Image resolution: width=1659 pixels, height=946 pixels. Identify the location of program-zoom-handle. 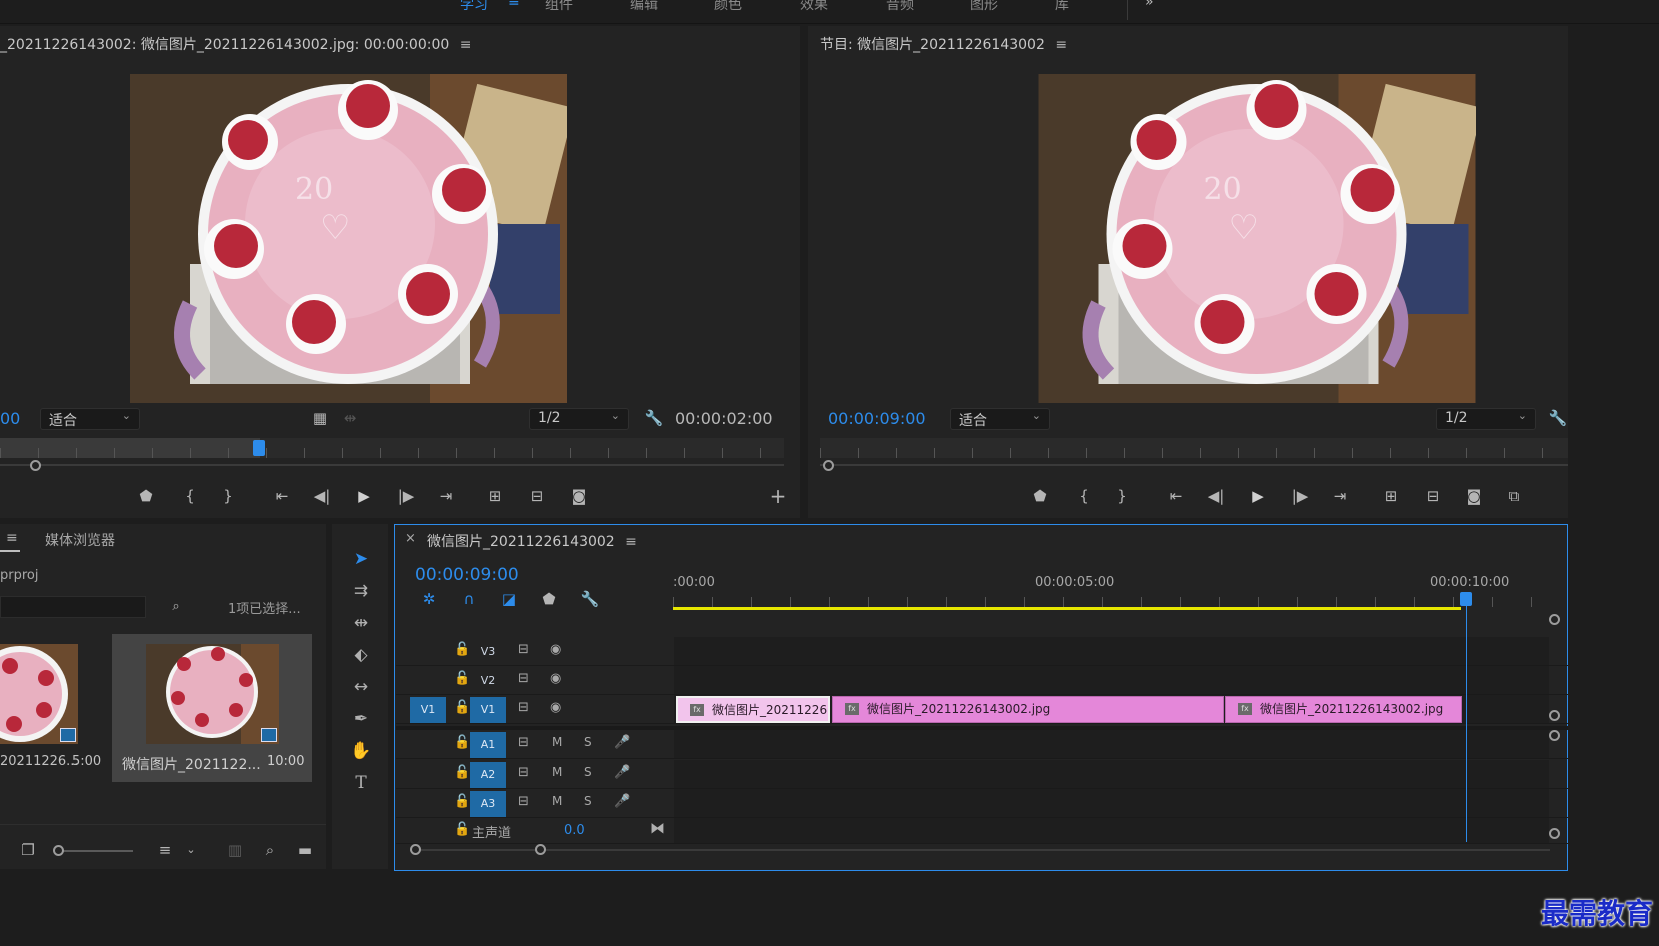
(828, 465).